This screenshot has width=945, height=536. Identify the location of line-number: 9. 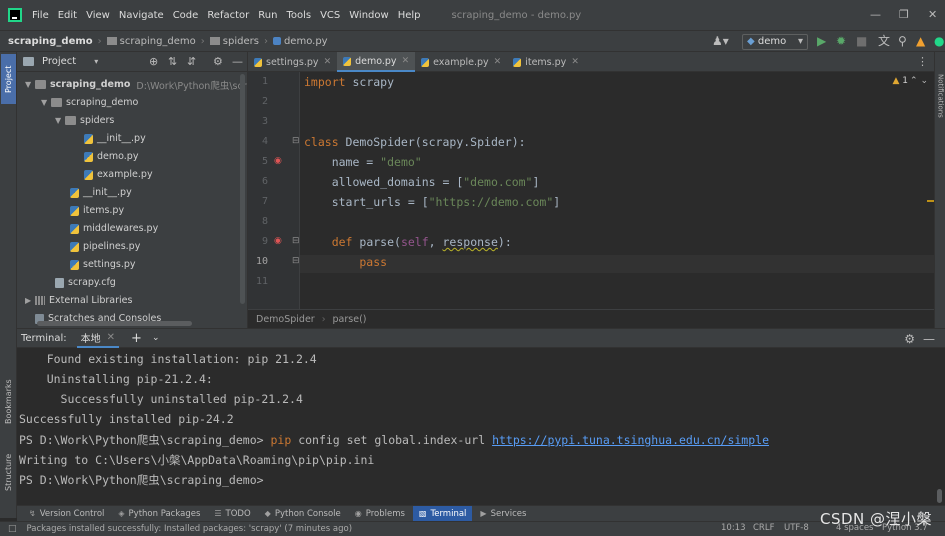
(264, 241).